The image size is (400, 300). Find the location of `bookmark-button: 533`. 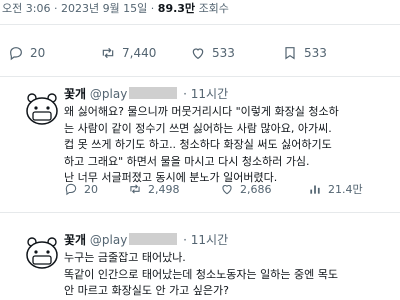

bookmark-button: 533 is located at coordinates (304, 53).